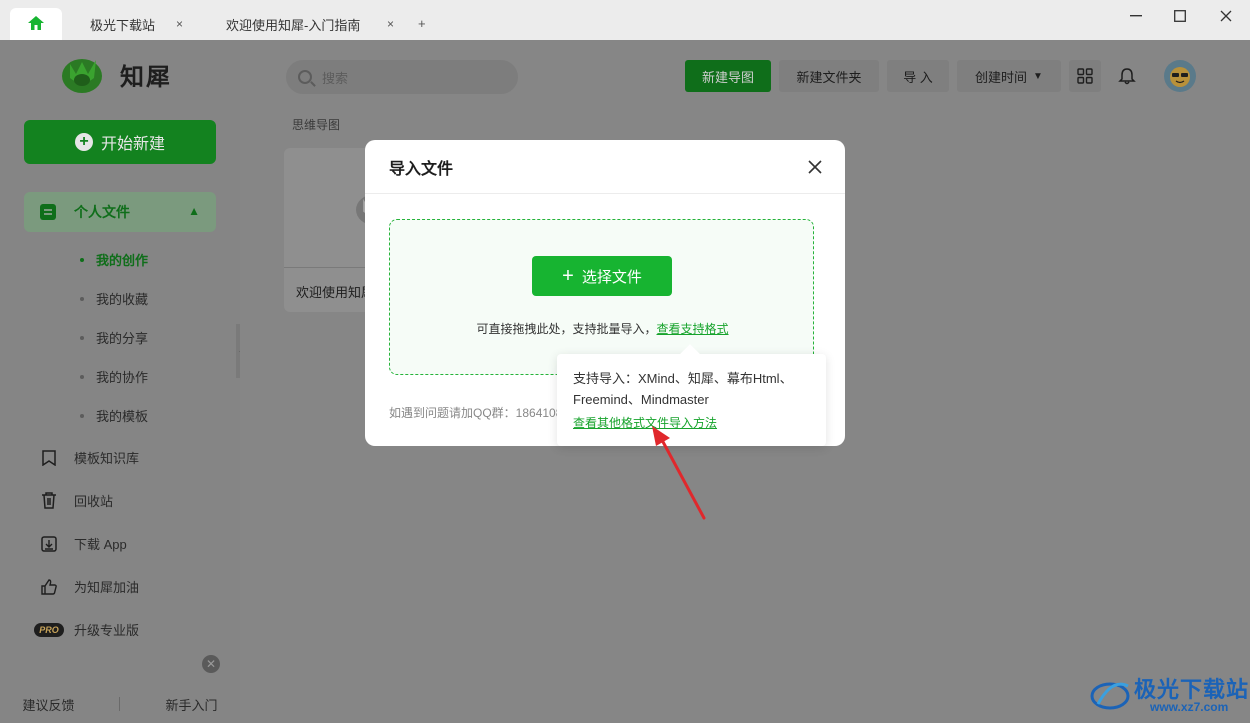  What do you see at coordinates (918, 76) in the screenshot?
I see `import-button: 导 入` at bounding box center [918, 76].